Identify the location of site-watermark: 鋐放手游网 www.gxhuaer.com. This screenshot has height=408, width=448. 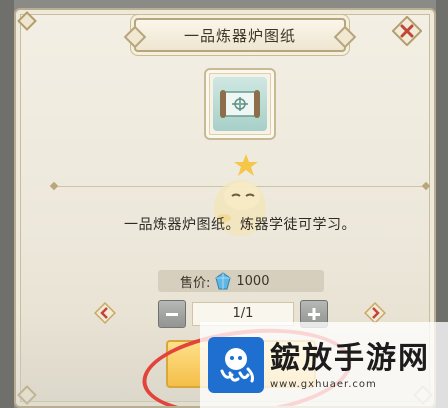
(324, 365).